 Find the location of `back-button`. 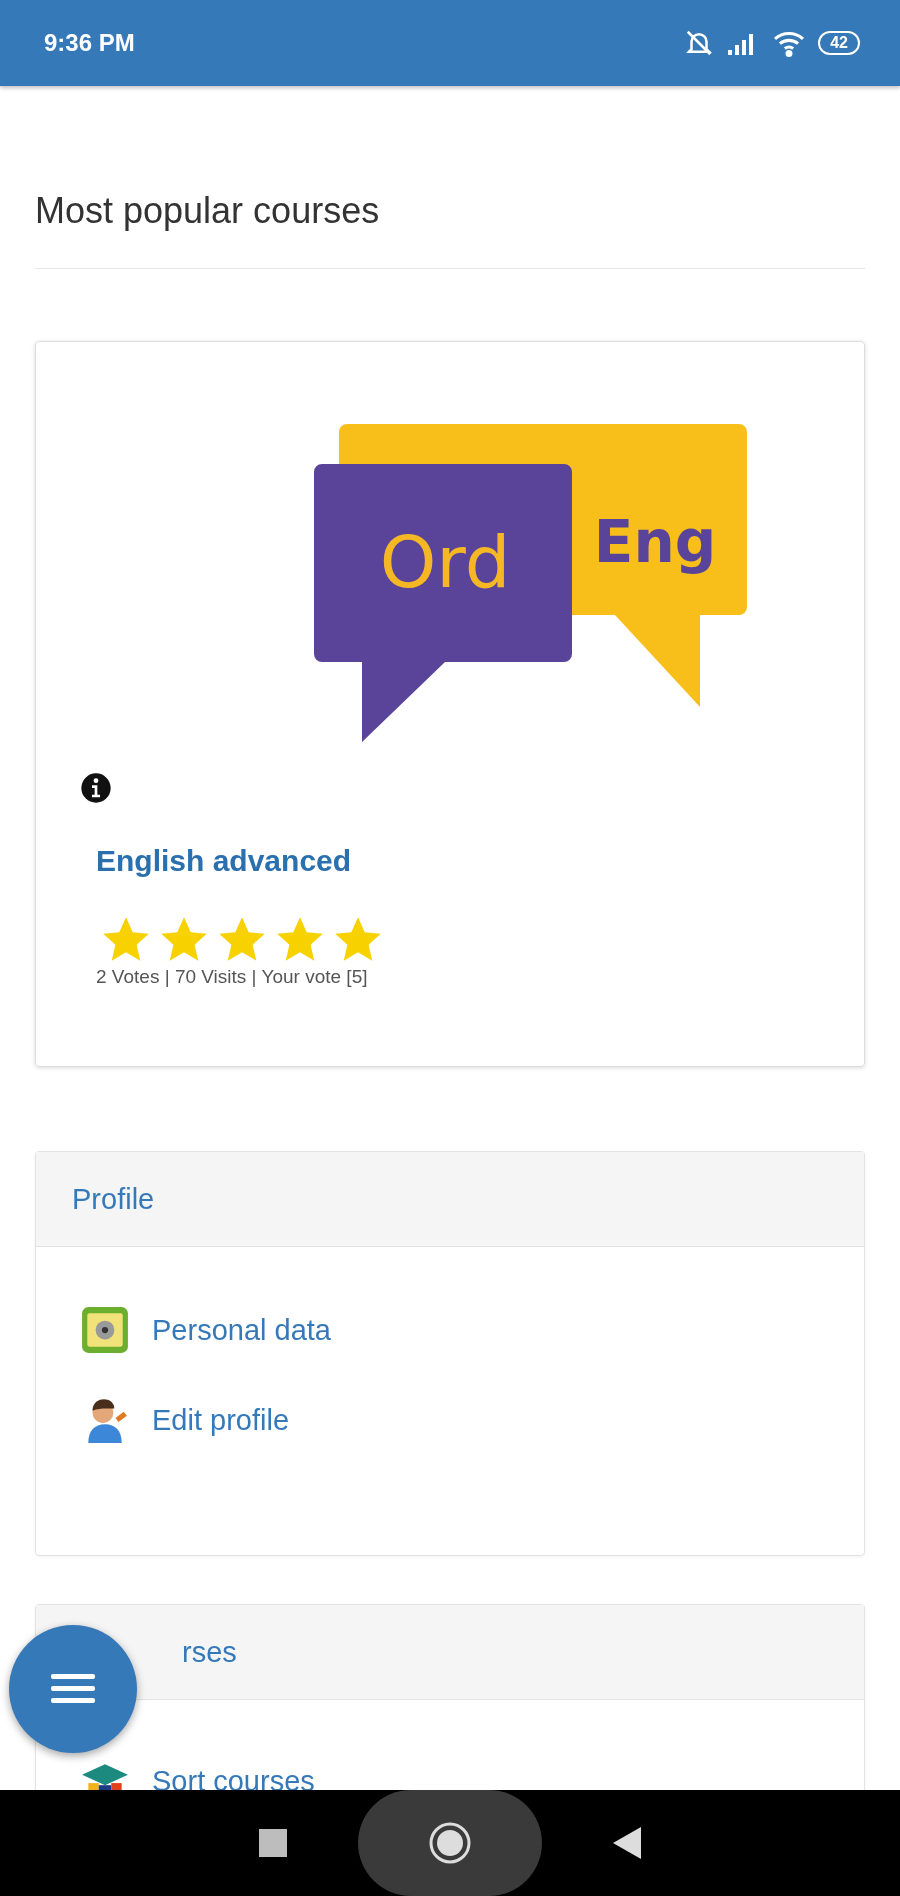

back-button is located at coordinates (627, 1843).